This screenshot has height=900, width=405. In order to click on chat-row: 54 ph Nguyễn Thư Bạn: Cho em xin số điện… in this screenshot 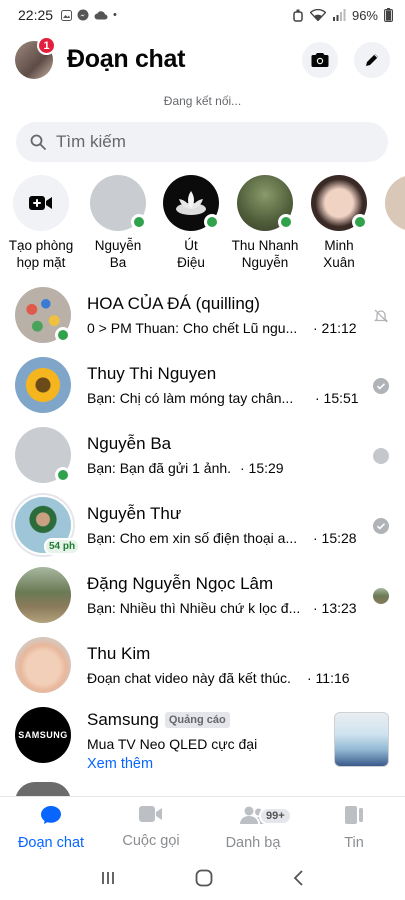, I will do `click(202, 525)`.